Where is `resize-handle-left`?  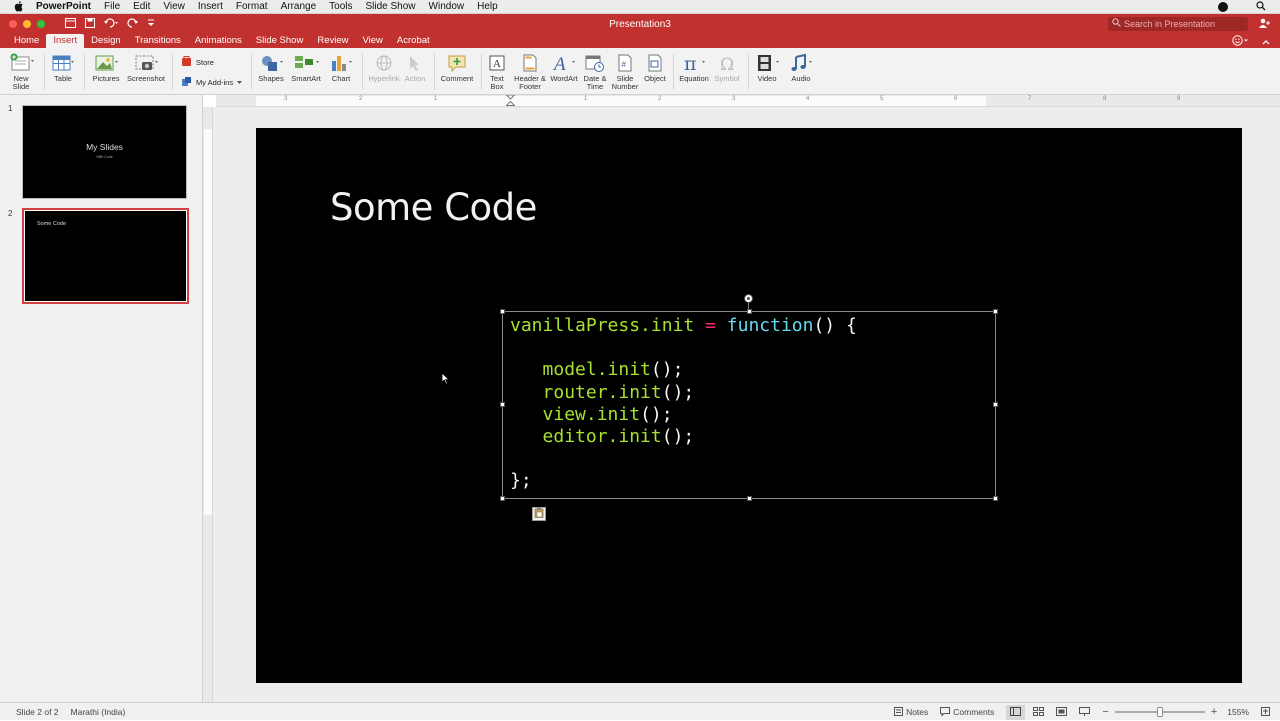
resize-handle-left is located at coordinates (502, 404).